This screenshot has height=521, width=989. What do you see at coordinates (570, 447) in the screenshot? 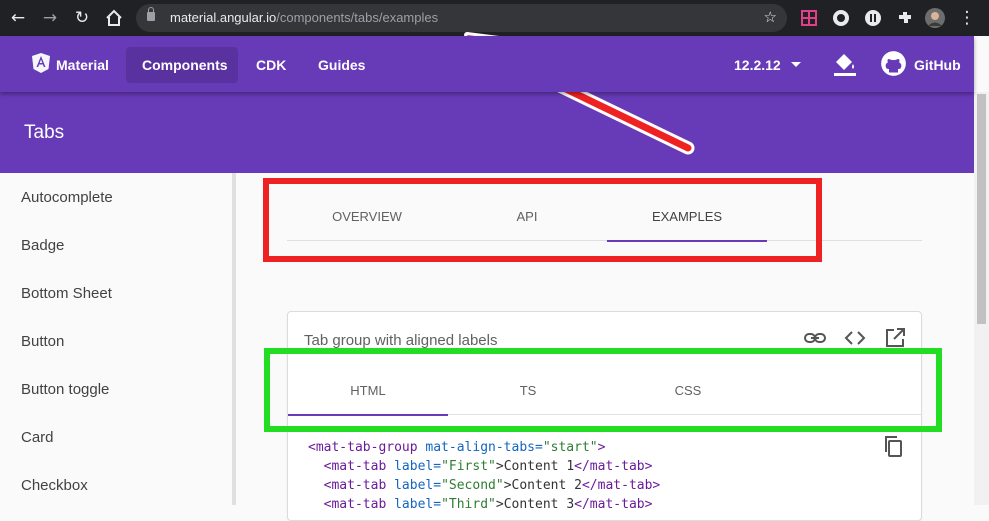
I see `code-token: "start"` at bounding box center [570, 447].